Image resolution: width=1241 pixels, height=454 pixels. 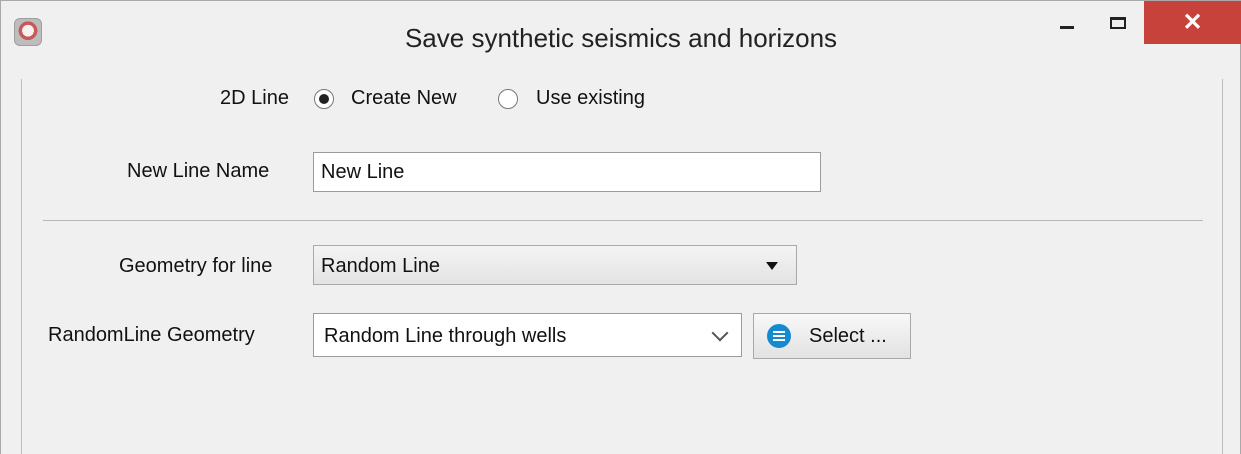 What do you see at coordinates (324, 99) in the screenshot?
I see `create-new-radio` at bounding box center [324, 99].